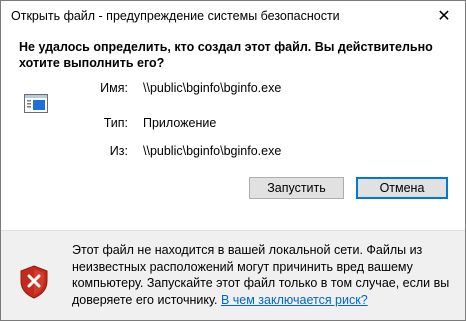  What do you see at coordinates (115, 123) in the screenshot?
I see `type-label: Тип:` at bounding box center [115, 123].